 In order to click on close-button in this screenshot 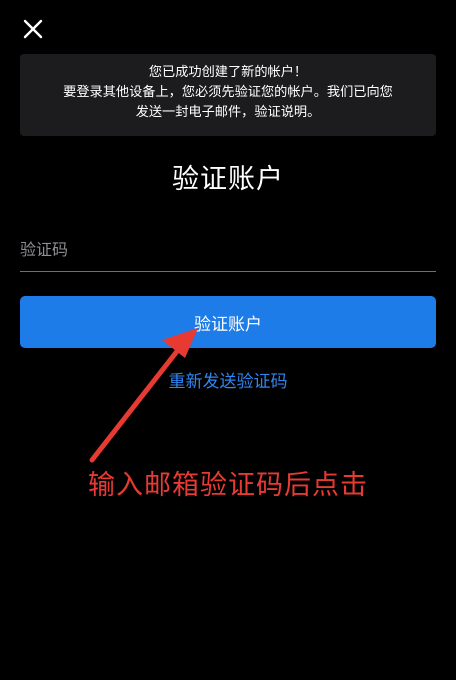, I will do `click(33, 29)`.